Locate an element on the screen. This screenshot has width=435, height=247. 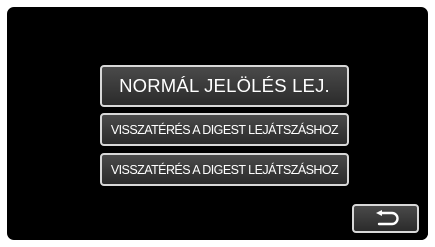
return-to-digest-playback-button-2: VISSZATÉRÉS A DIGEST LEJÁTSZÁSHOZ is located at coordinates (224, 169).